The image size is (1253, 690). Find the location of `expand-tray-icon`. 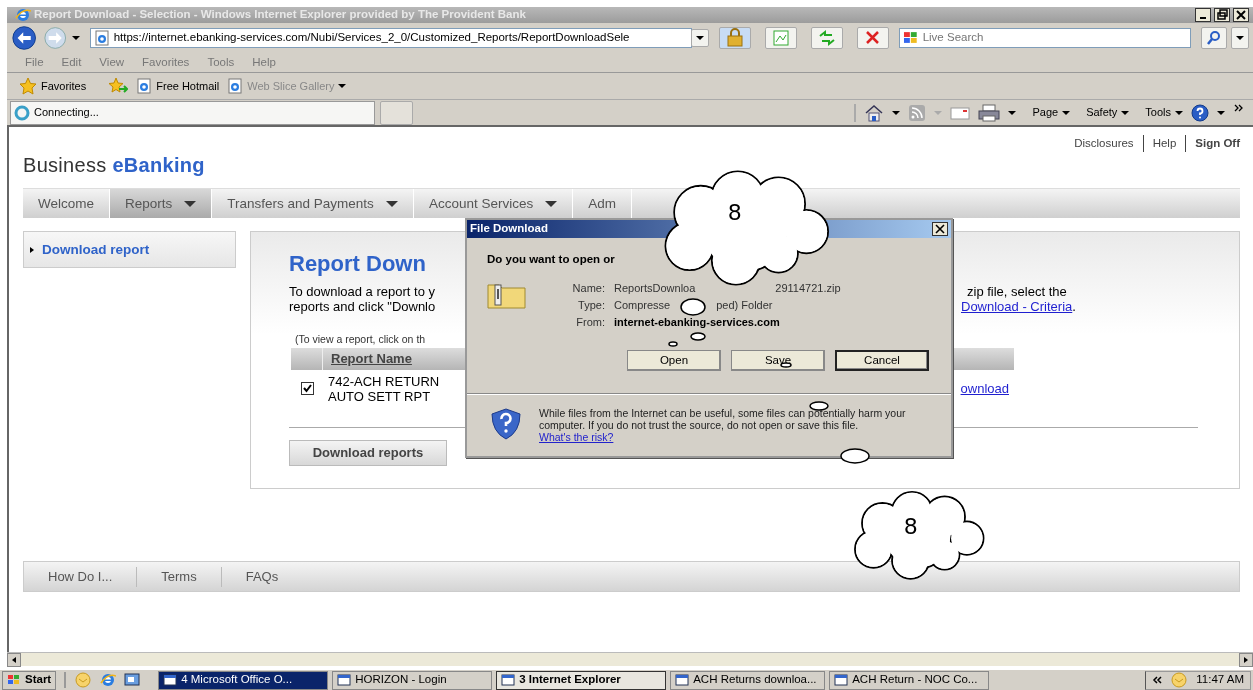

expand-tray-icon is located at coordinates (1157, 680).